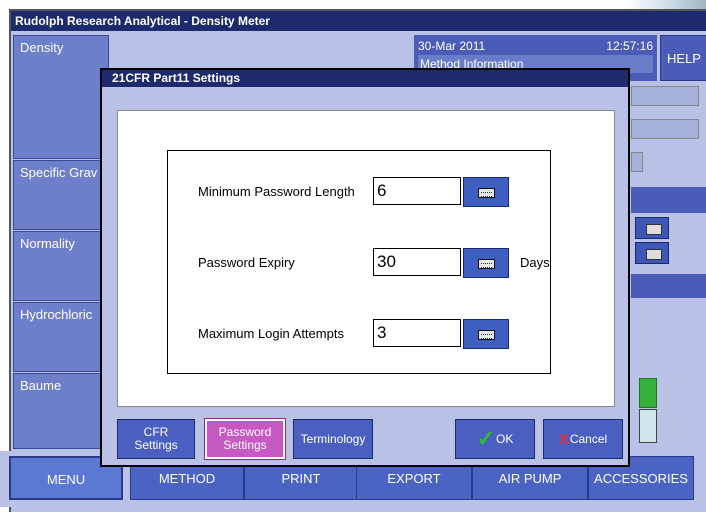  What do you see at coordinates (535, 262) in the screenshot?
I see `password-expiry-unit: Days` at bounding box center [535, 262].